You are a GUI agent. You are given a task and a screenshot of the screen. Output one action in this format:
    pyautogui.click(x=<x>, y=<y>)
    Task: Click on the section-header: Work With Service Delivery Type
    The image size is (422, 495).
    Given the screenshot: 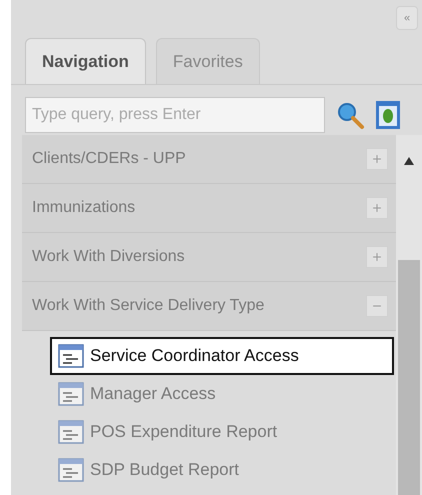 What is the action you would take?
    pyautogui.click(x=209, y=306)
    